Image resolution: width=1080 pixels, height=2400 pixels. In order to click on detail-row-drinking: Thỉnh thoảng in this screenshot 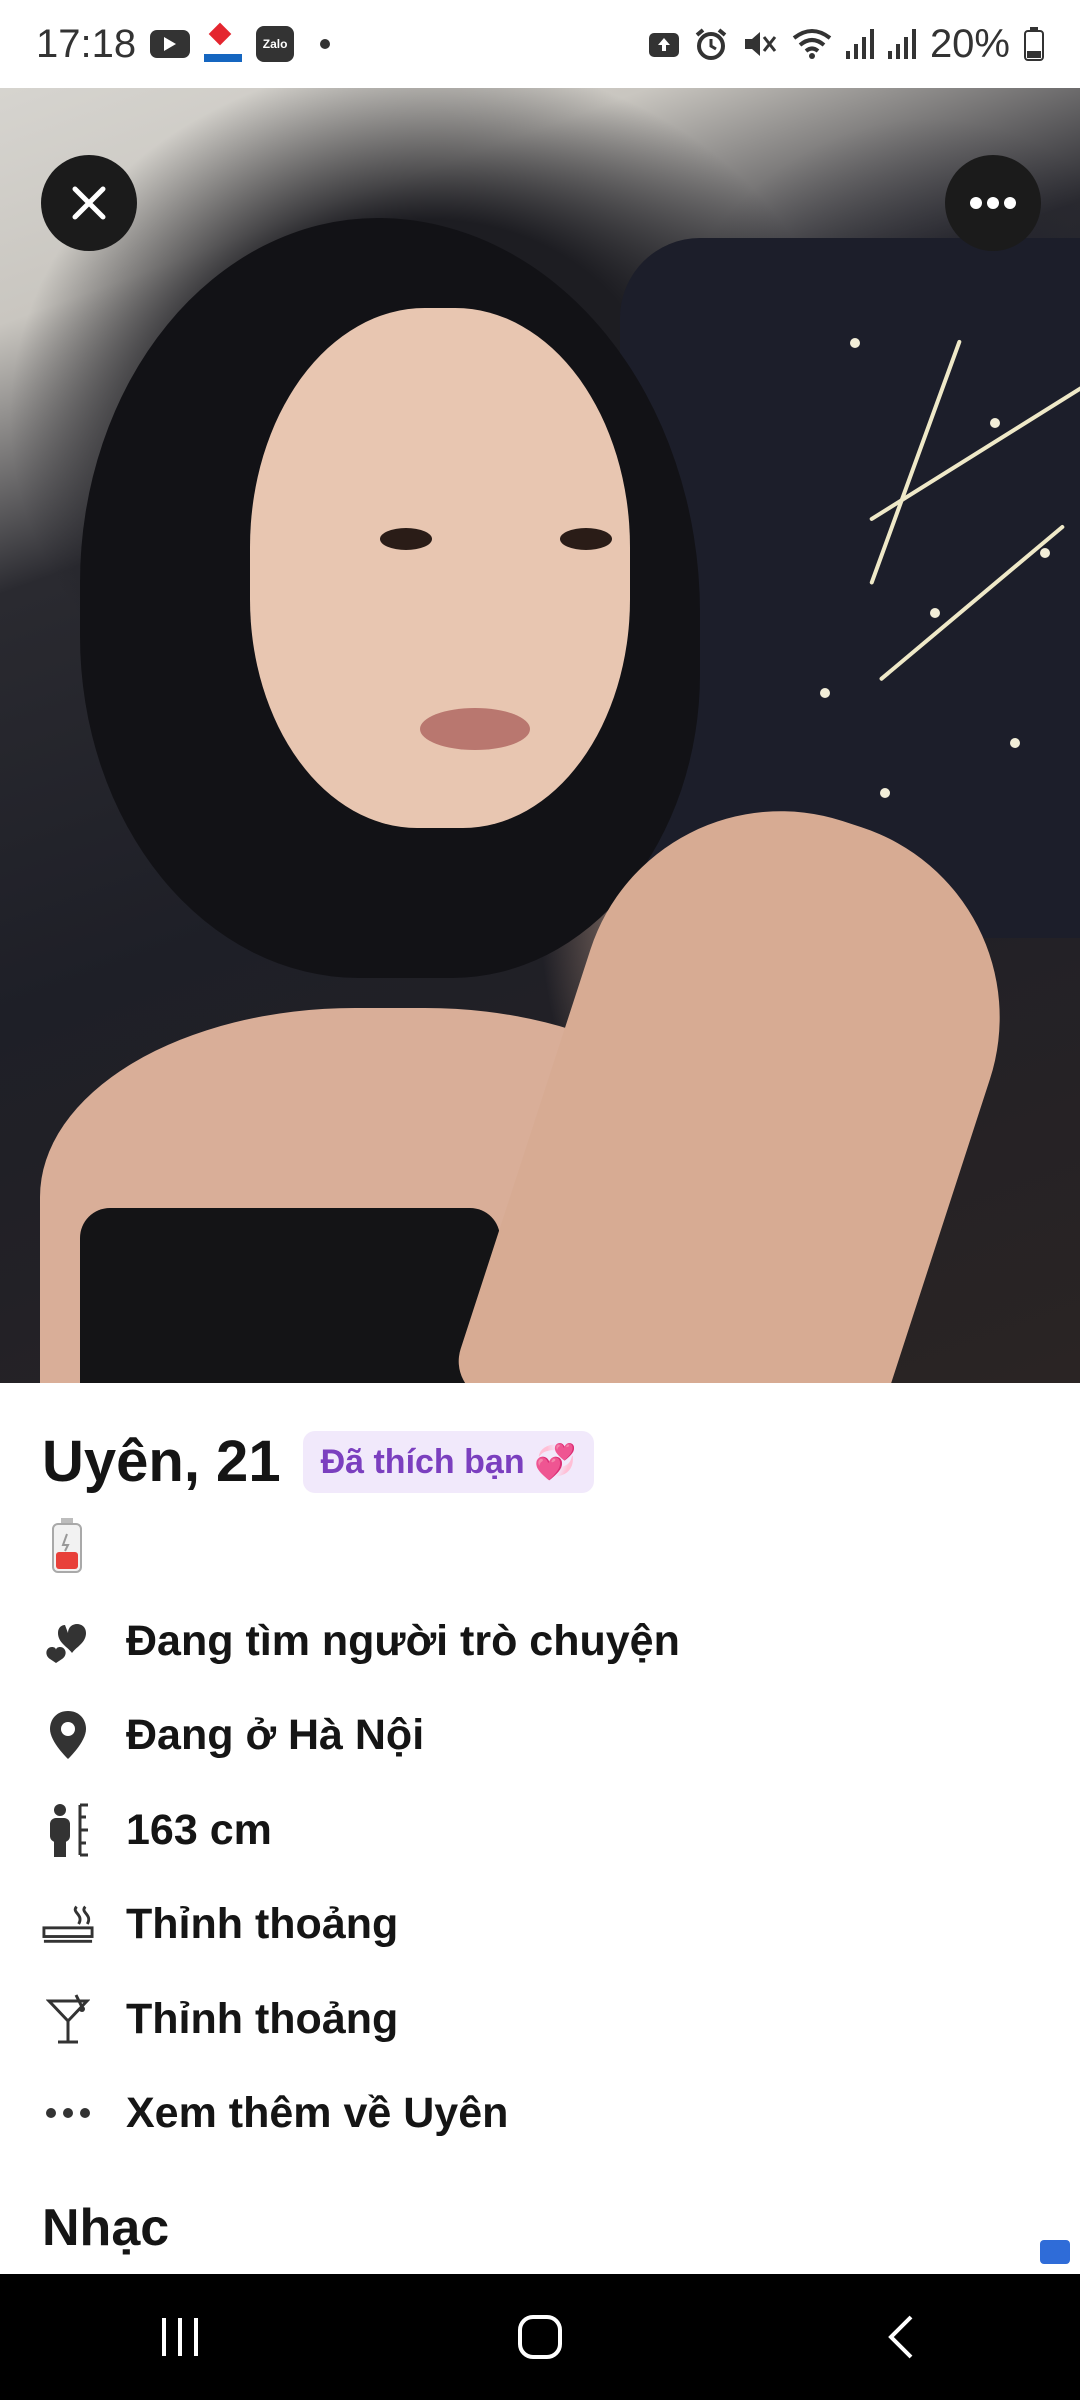, I will do `click(220, 2019)`.